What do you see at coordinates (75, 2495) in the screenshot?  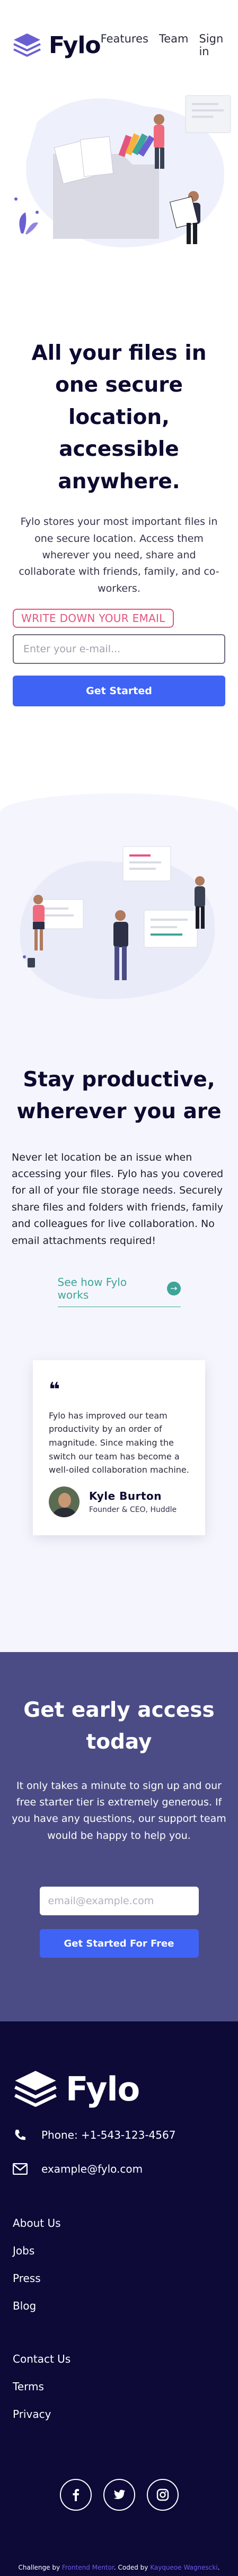 I see `facebook-icon` at bounding box center [75, 2495].